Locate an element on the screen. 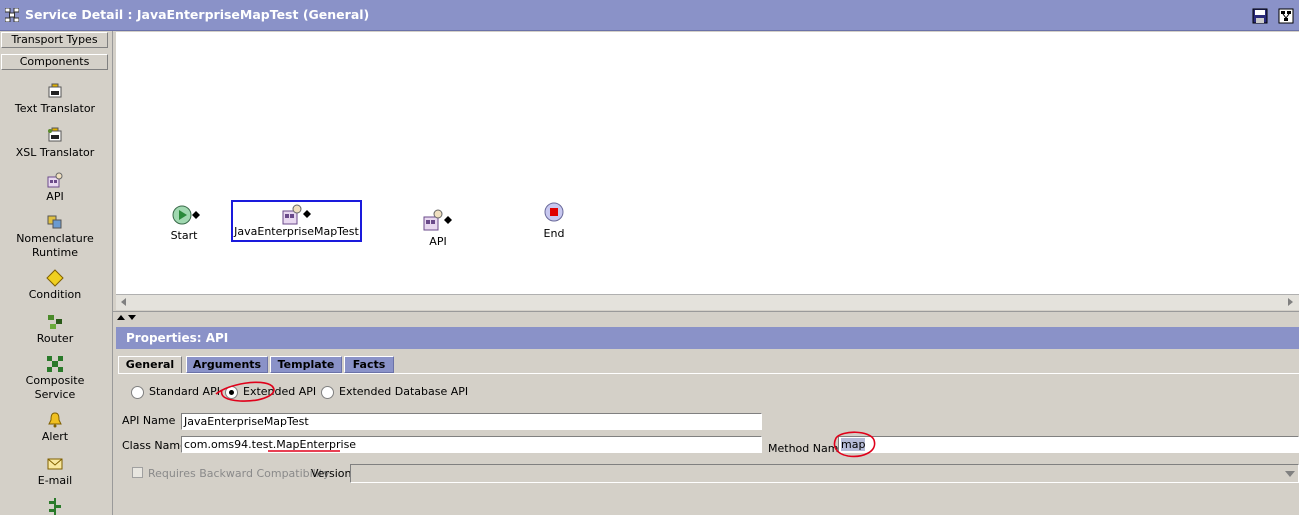 This screenshot has height=515, width=1299. palette-item-api: API is located at coordinates (55, 187).